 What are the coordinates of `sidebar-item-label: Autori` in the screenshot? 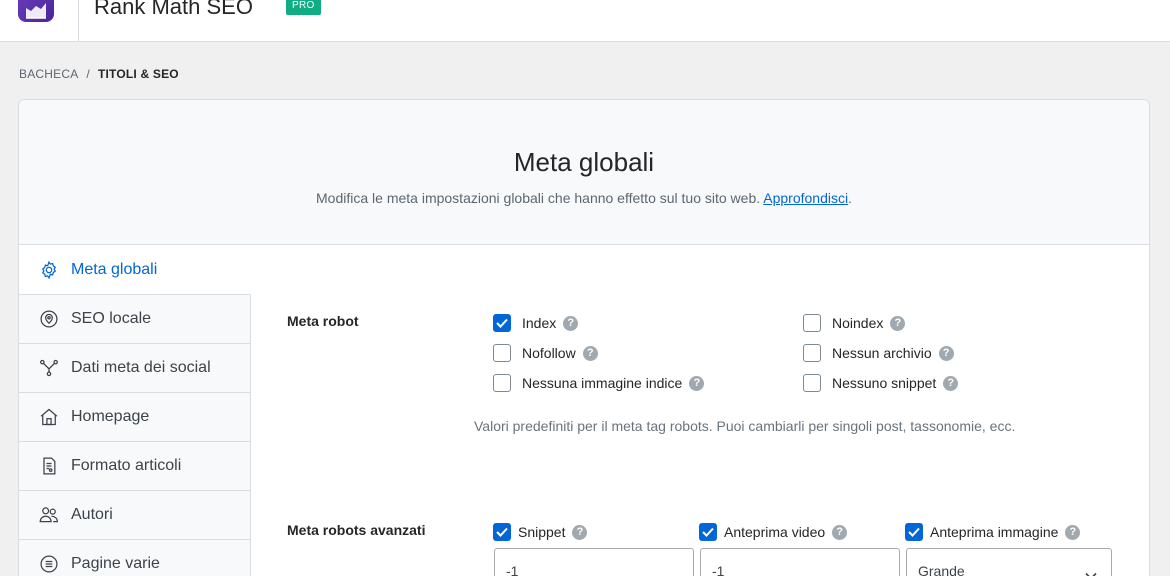 It's located at (92, 514).